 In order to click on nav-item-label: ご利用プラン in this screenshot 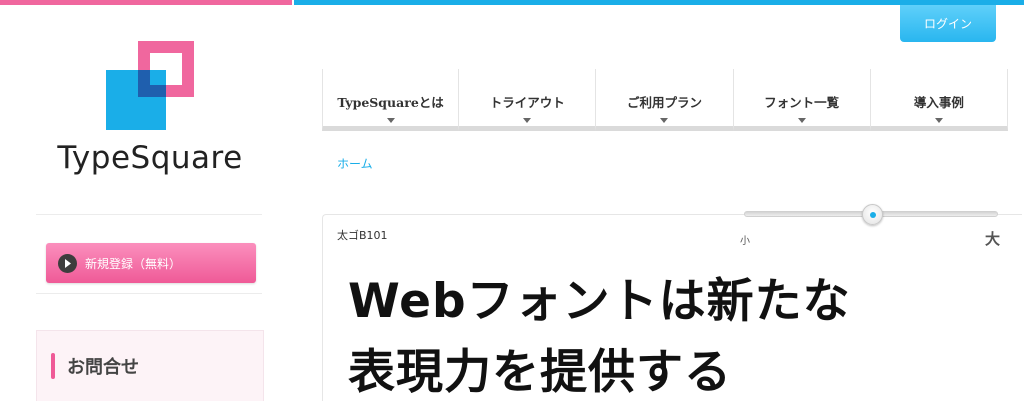, I will do `click(664, 102)`.